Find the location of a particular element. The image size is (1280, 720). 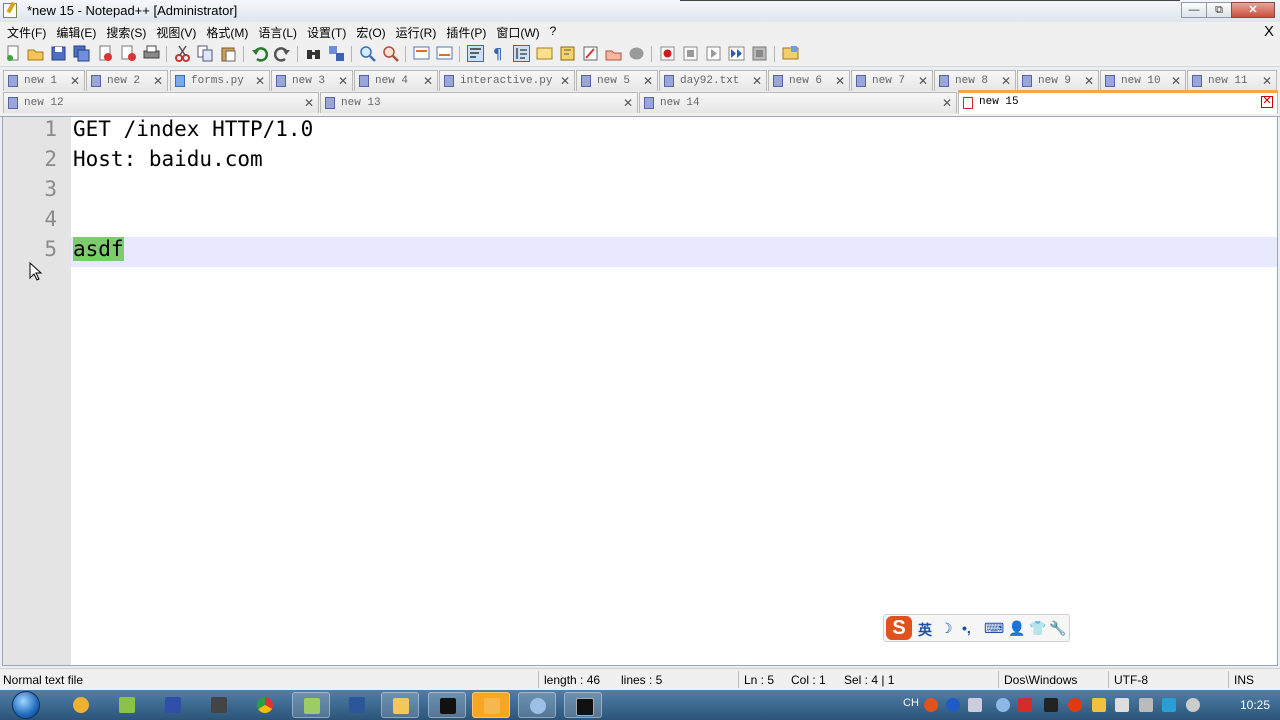

menu-format: 格式(M) is located at coordinates (227, 32).